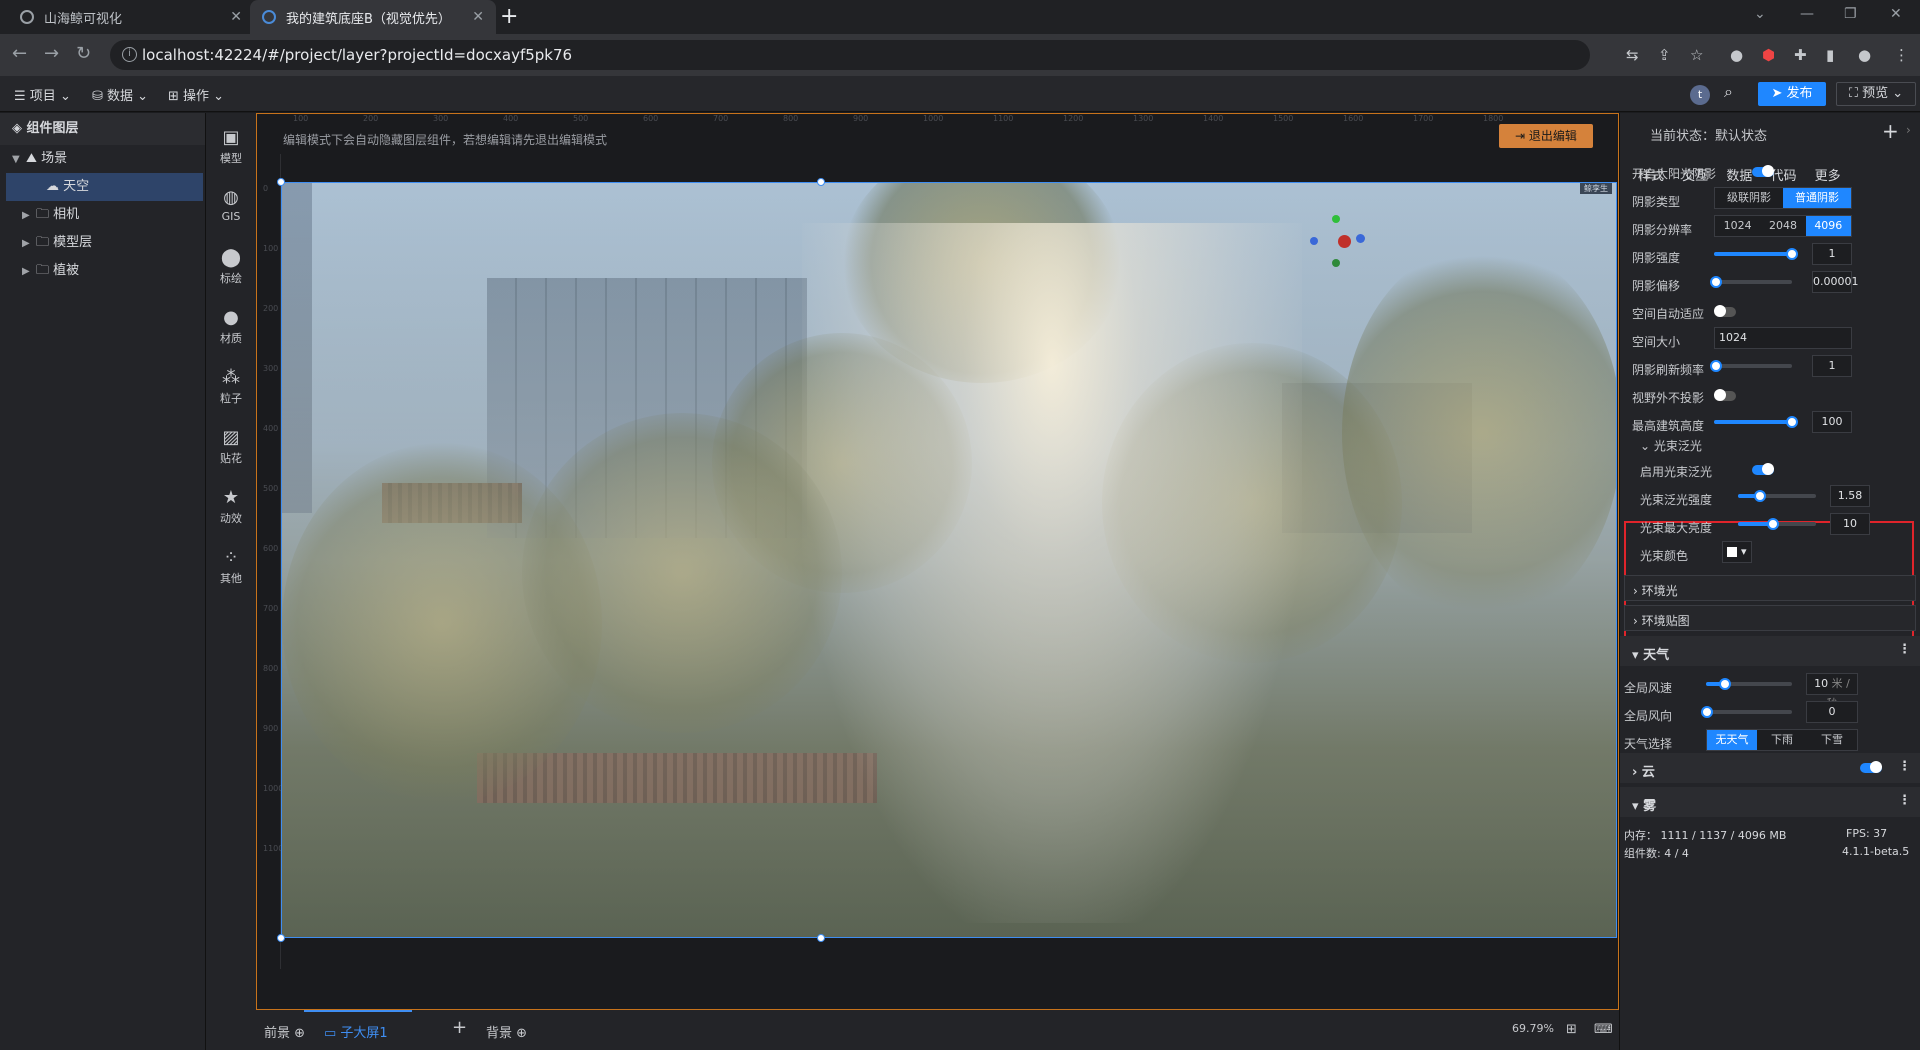 The height and width of the screenshot is (1050, 1920). Describe the element at coordinates (1360, 238) in the screenshot. I see `axis-z-neg-icon` at that location.